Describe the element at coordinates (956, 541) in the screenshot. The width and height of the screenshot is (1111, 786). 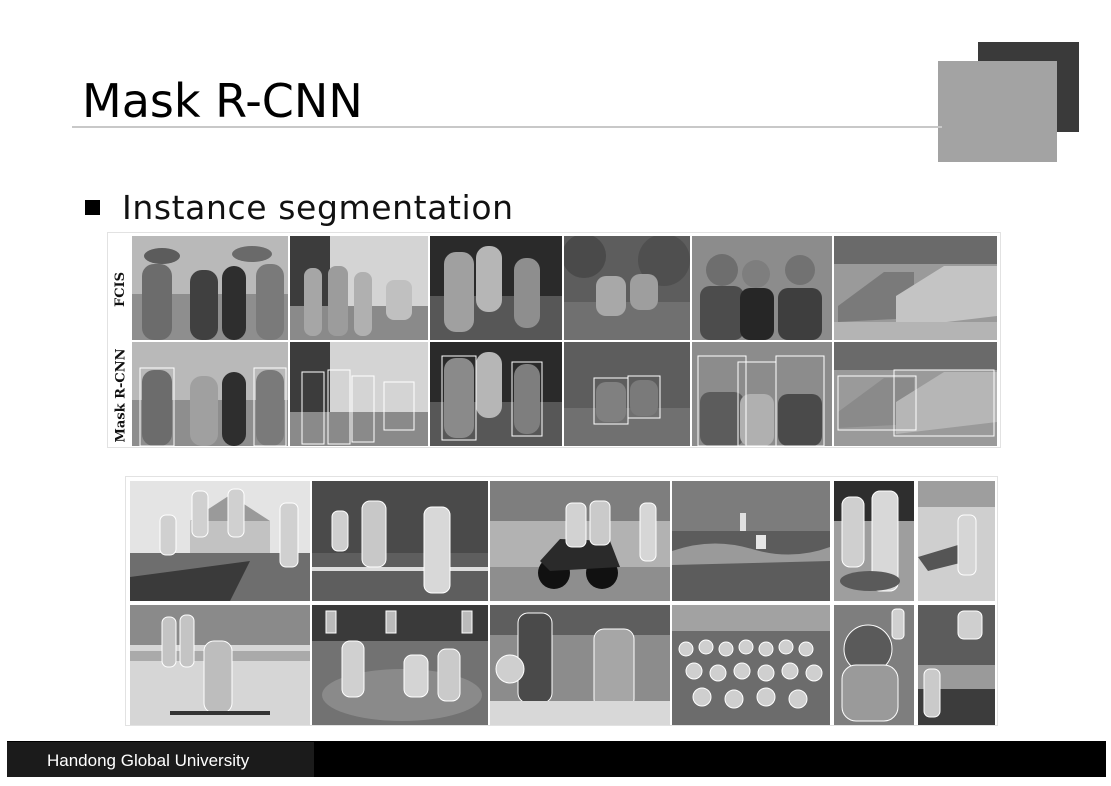
I see `example-image-beach` at that location.